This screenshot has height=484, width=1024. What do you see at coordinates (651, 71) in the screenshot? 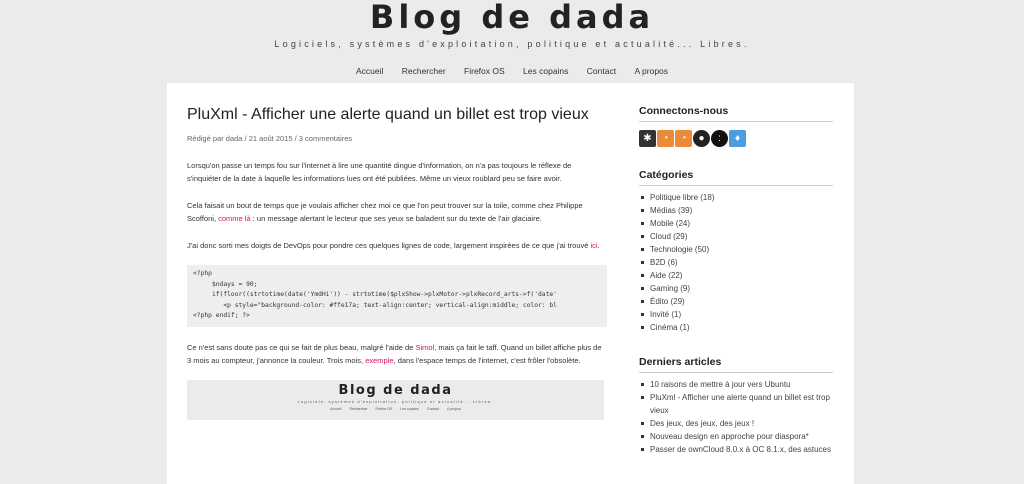
I see `nav-a-propos: A propos` at bounding box center [651, 71].